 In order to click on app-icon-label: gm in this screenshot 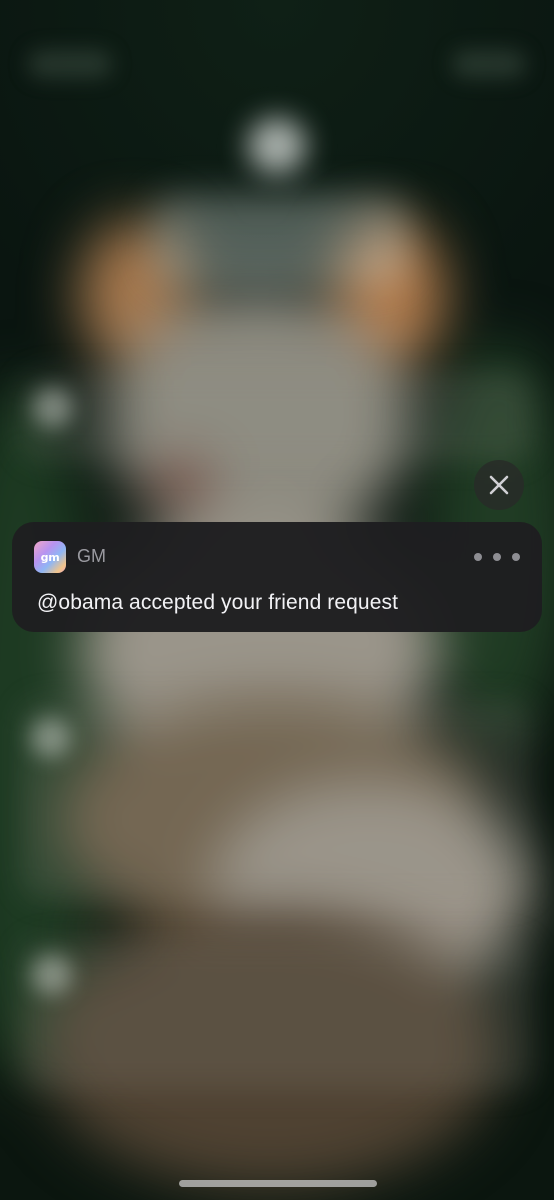, I will do `click(50, 557)`.